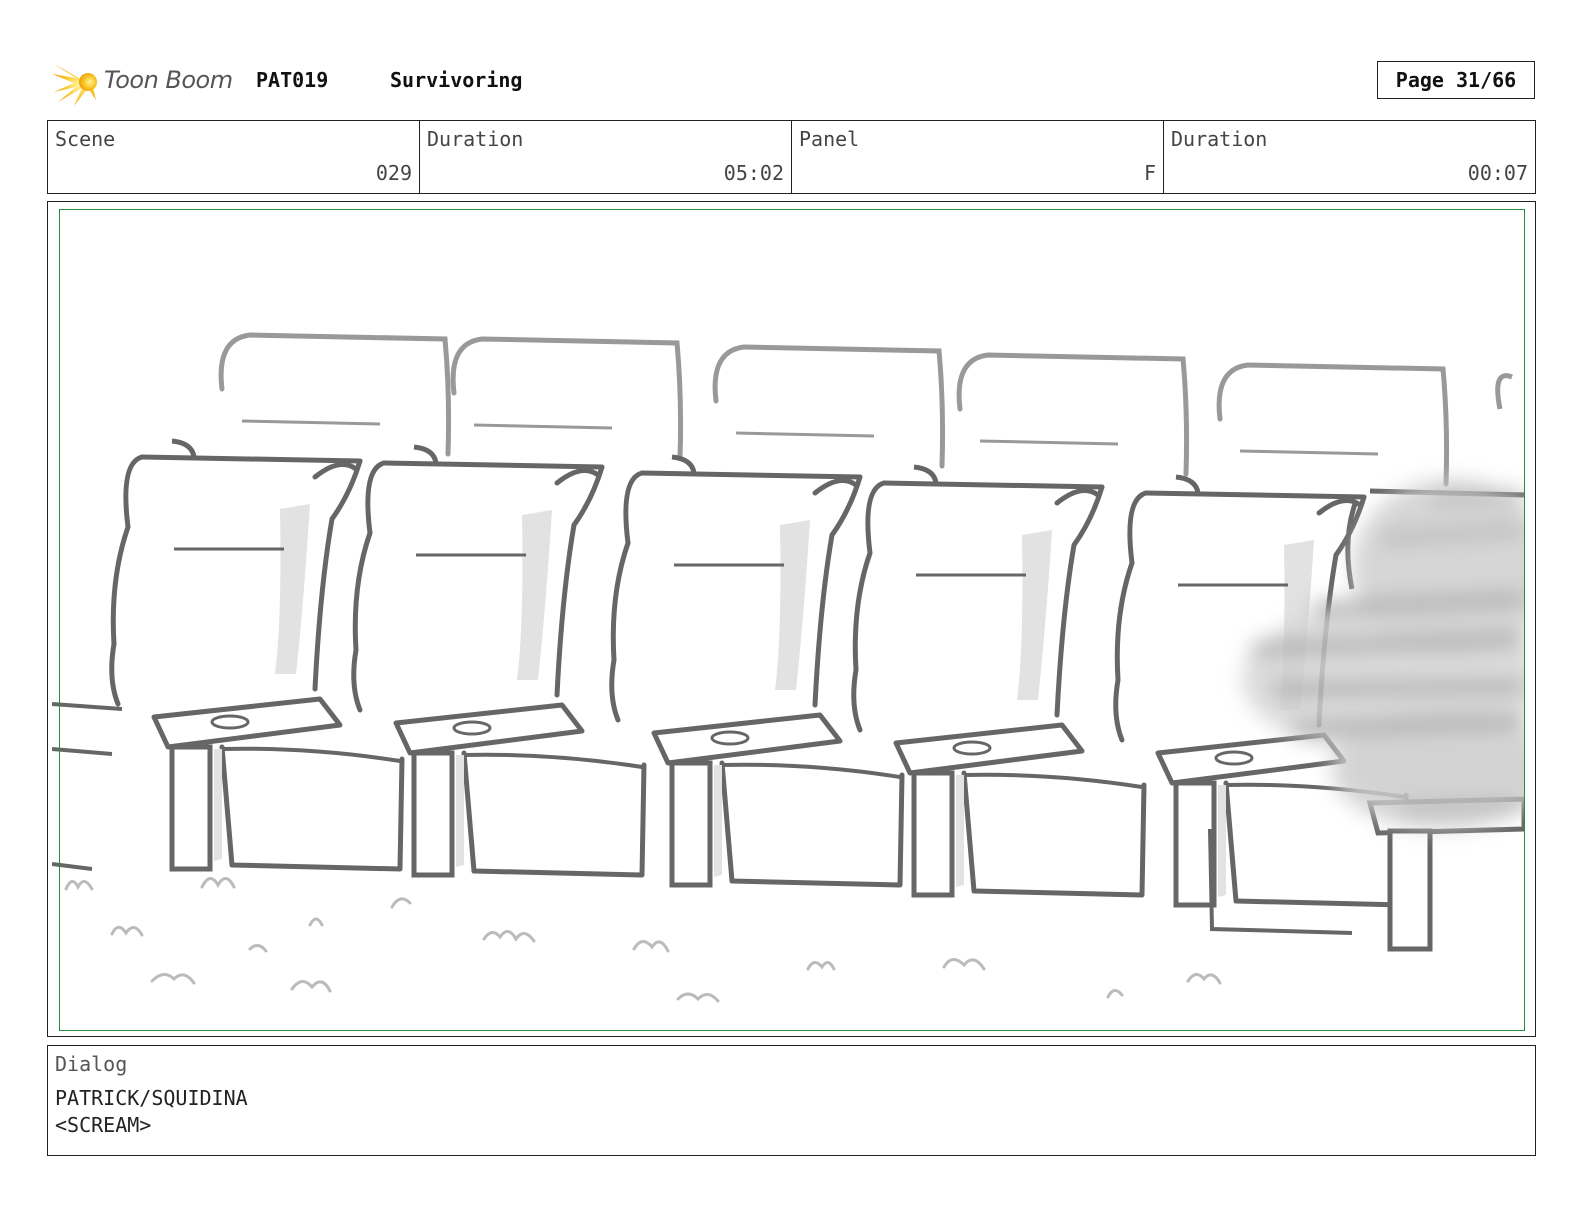 This screenshot has width=1584, height=1224. I want to click on dialog-box: Dialog PATRICK/SQUIDINA <SCREAM>, so click(791, 1100).